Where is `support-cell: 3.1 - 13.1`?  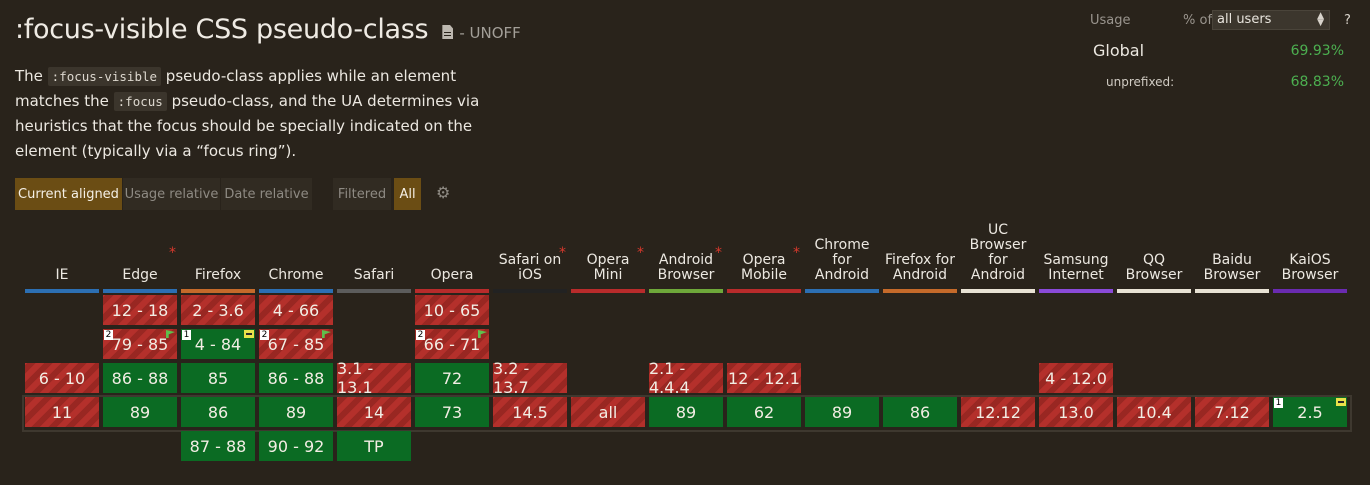
support-cell: 3.1 - 13.1 is located at coordinates (374, 378).